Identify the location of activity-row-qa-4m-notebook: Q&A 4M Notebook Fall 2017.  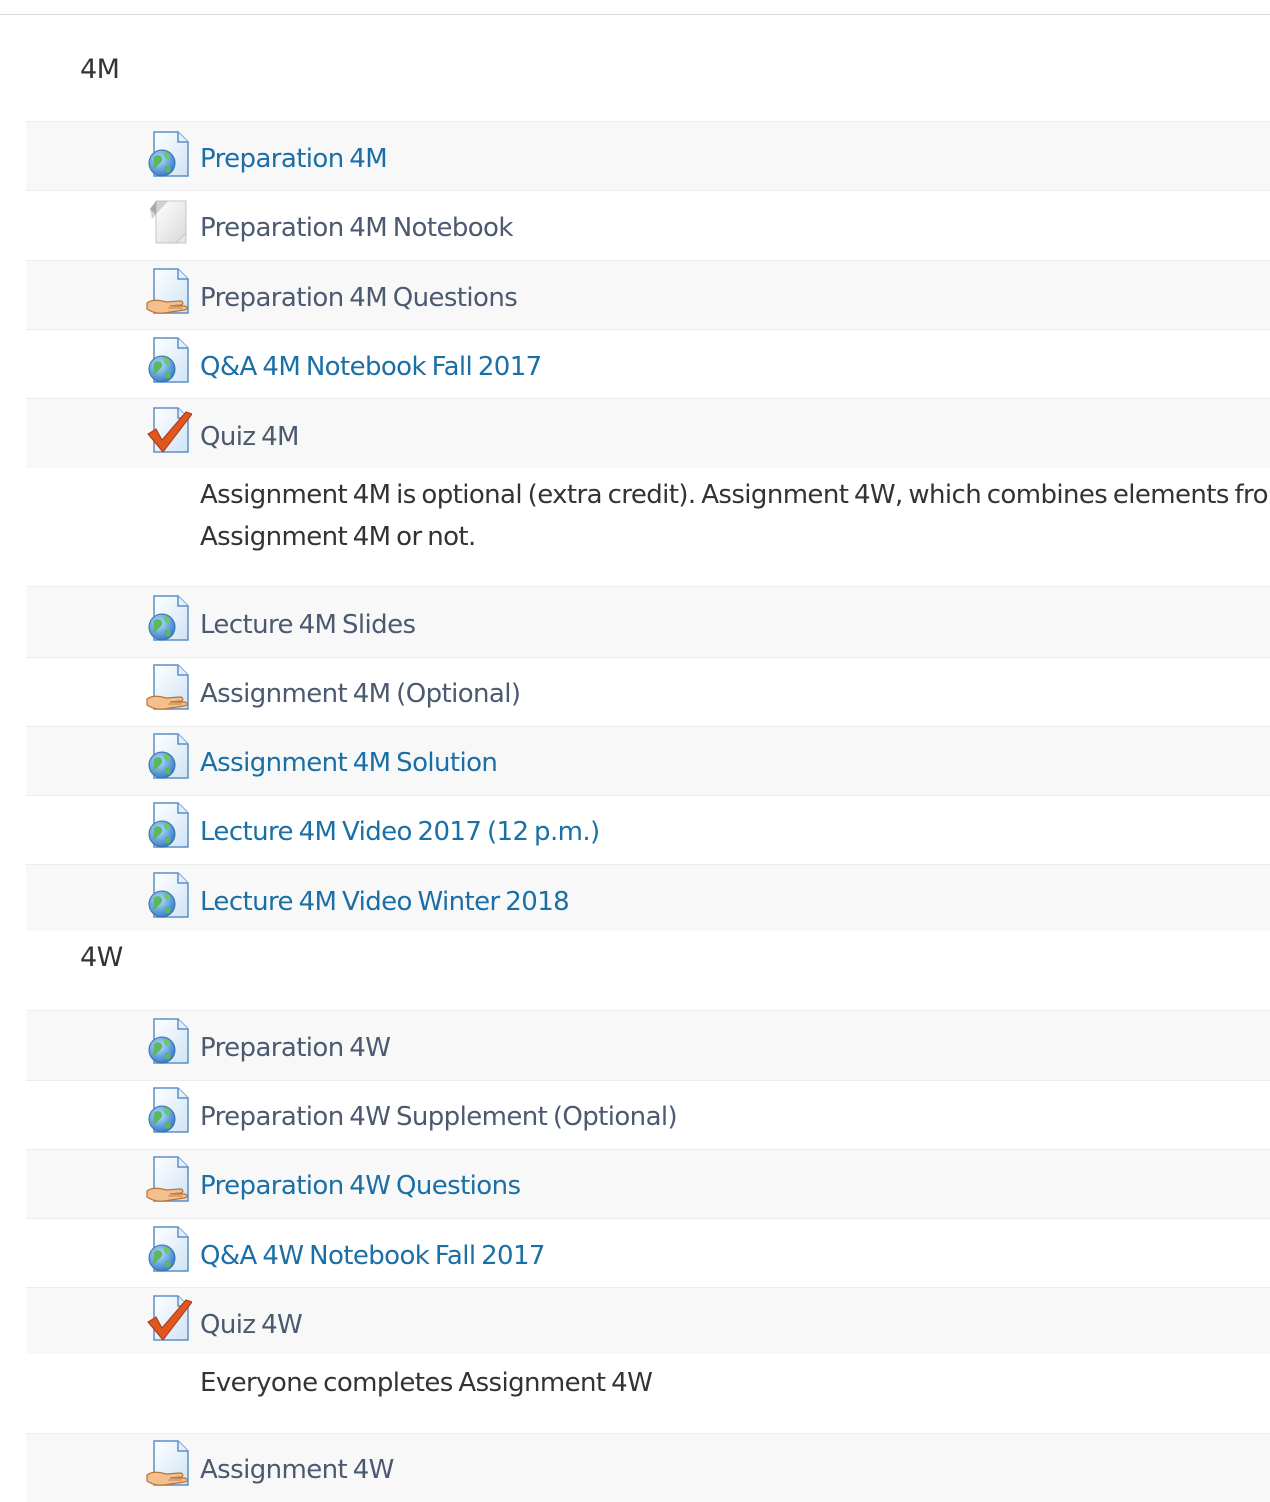
(648, 363).